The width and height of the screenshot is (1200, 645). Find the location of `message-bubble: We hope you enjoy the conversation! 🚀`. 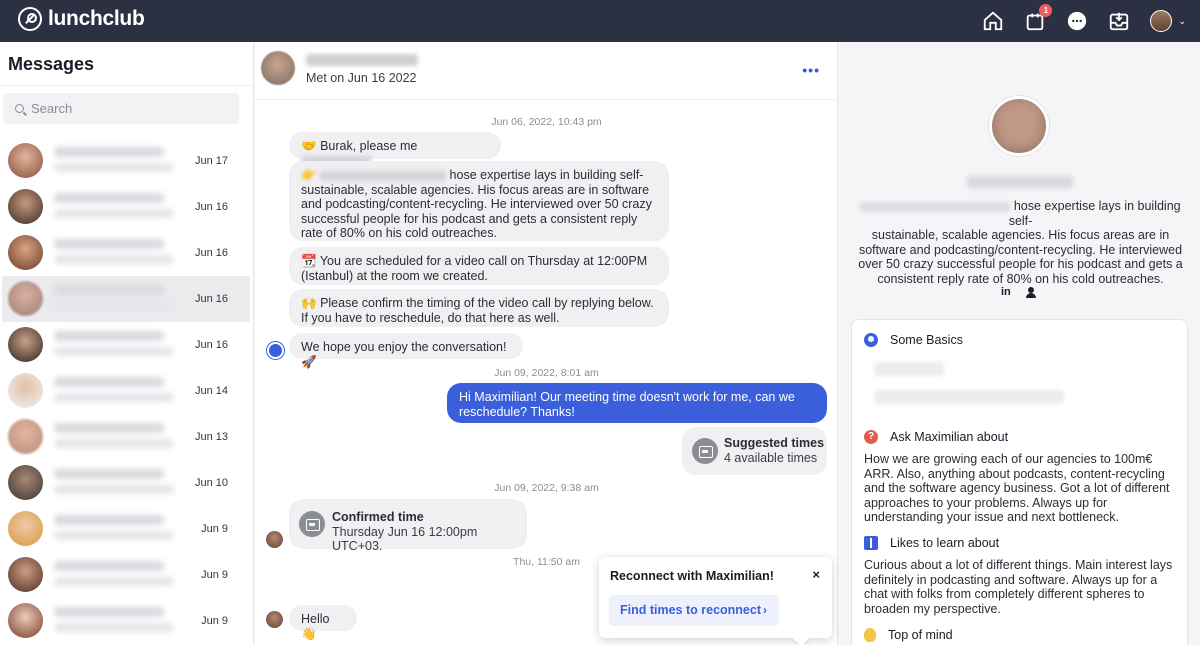

message-bubble: We hope you enjoy the conversation! 🚀 is located at coordinates (406, 350).